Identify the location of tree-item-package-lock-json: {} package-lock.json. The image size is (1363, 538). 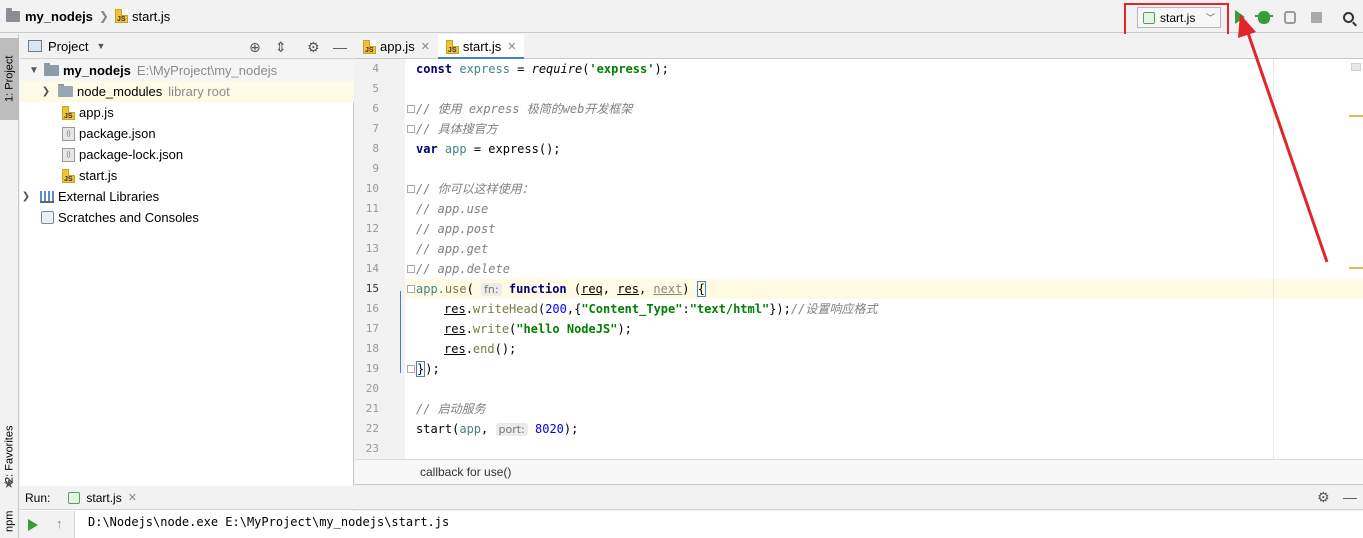
(187, 154).